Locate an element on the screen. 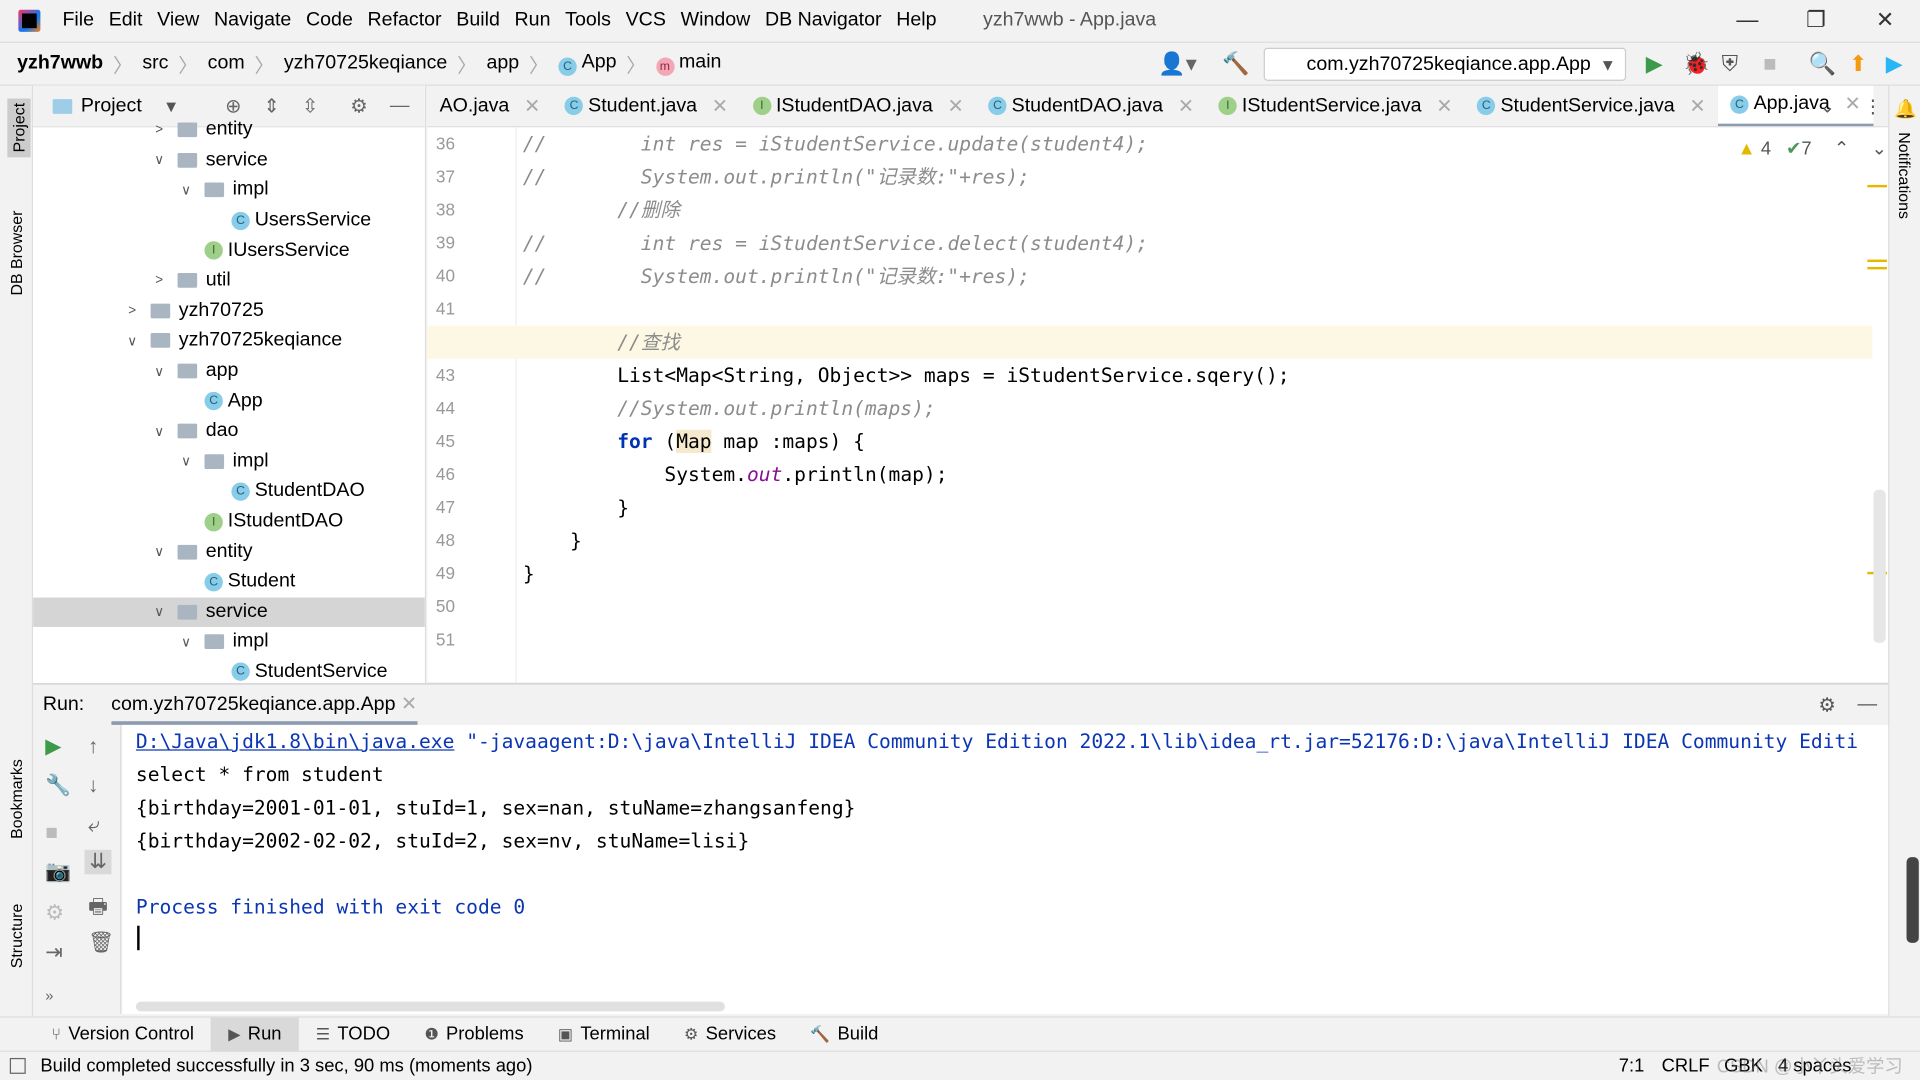 Image resolution: width=1920 pixels, height=1080 pixels. tool-window-run: ▶ Run is located at coordinates (255, 1034).